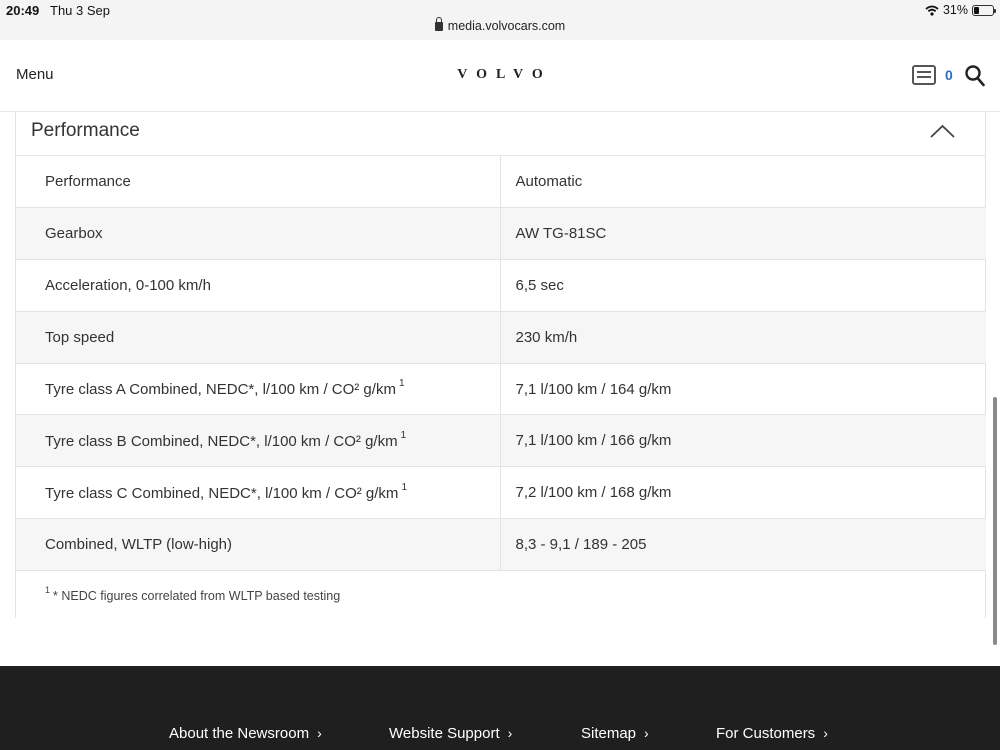 The height and width of the screenshot is (750, 1000). What do you see at coordinates (85, 130) in the screenshot?
I see `accordion-title: Performance` at bounding box center [85, 130].